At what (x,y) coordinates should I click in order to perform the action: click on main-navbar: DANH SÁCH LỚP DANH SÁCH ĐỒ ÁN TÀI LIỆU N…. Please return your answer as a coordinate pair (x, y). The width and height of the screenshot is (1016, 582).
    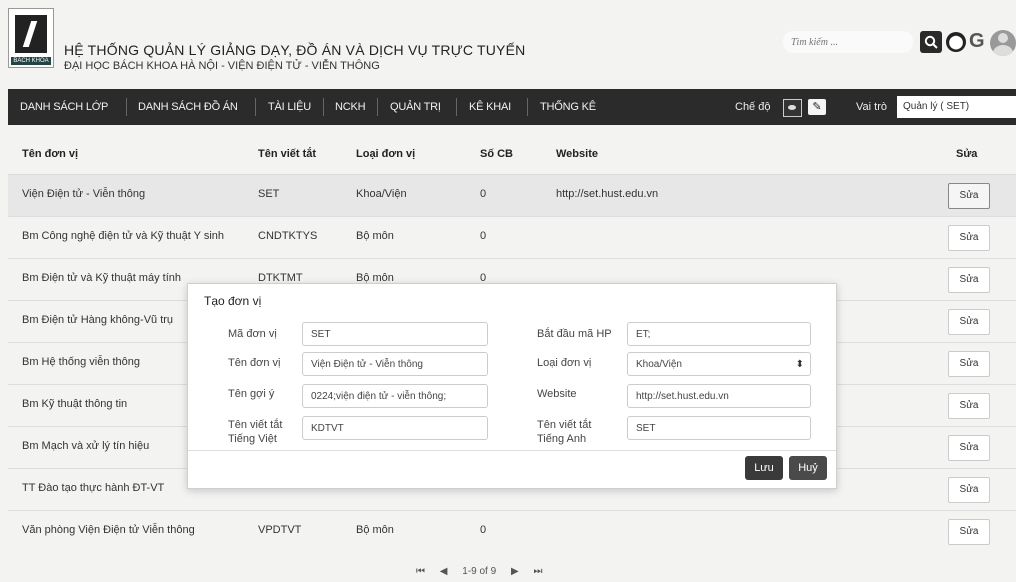
    Looking at the image, I should click on (512, 107).